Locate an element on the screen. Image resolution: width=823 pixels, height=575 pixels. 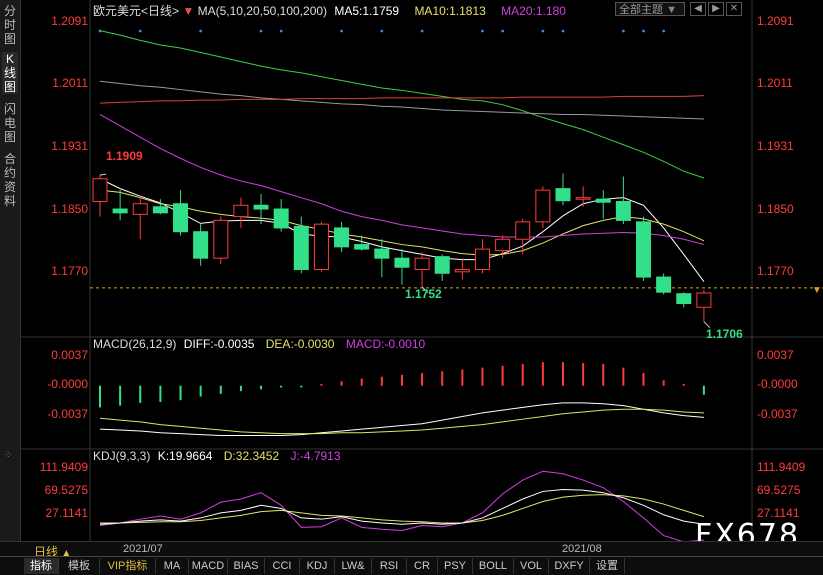
dea-value: DEA:-0.0030 is located at coordinates (300, 344).